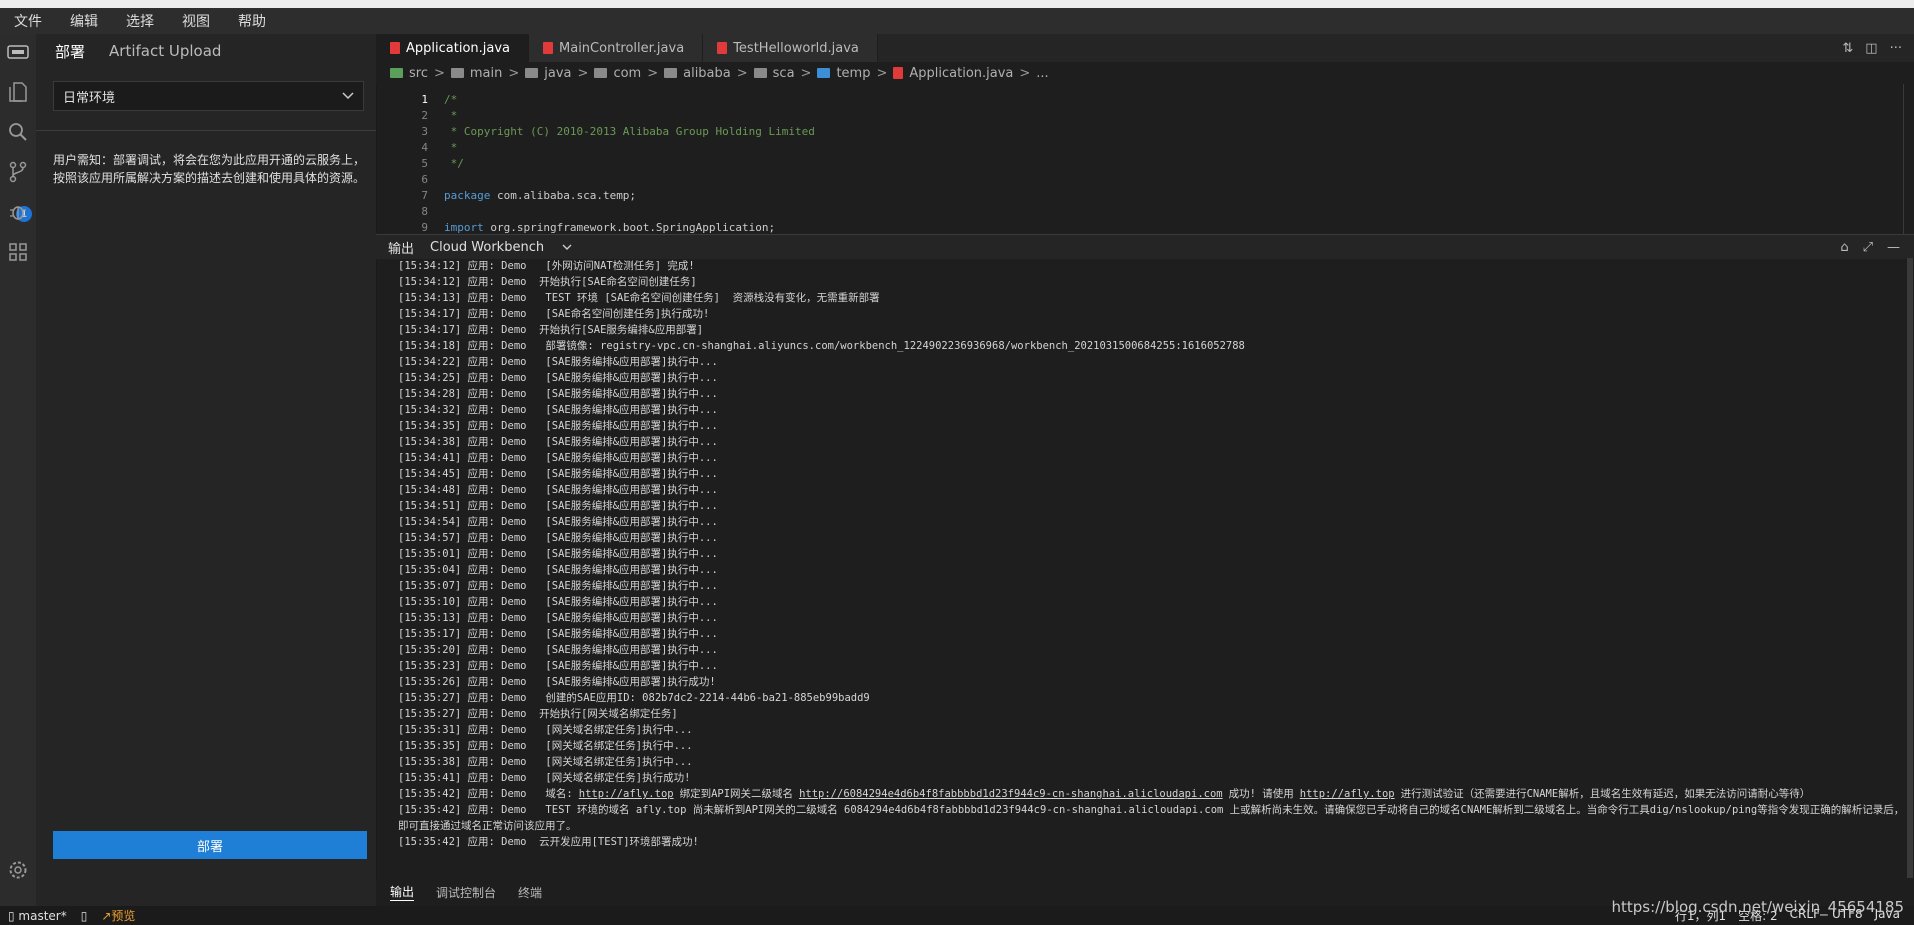  What do you see at coordinates (616, 48) in the screenshot?
I see `tab-maincontroller-java: MainController.java` at bounding box center [616, 48].